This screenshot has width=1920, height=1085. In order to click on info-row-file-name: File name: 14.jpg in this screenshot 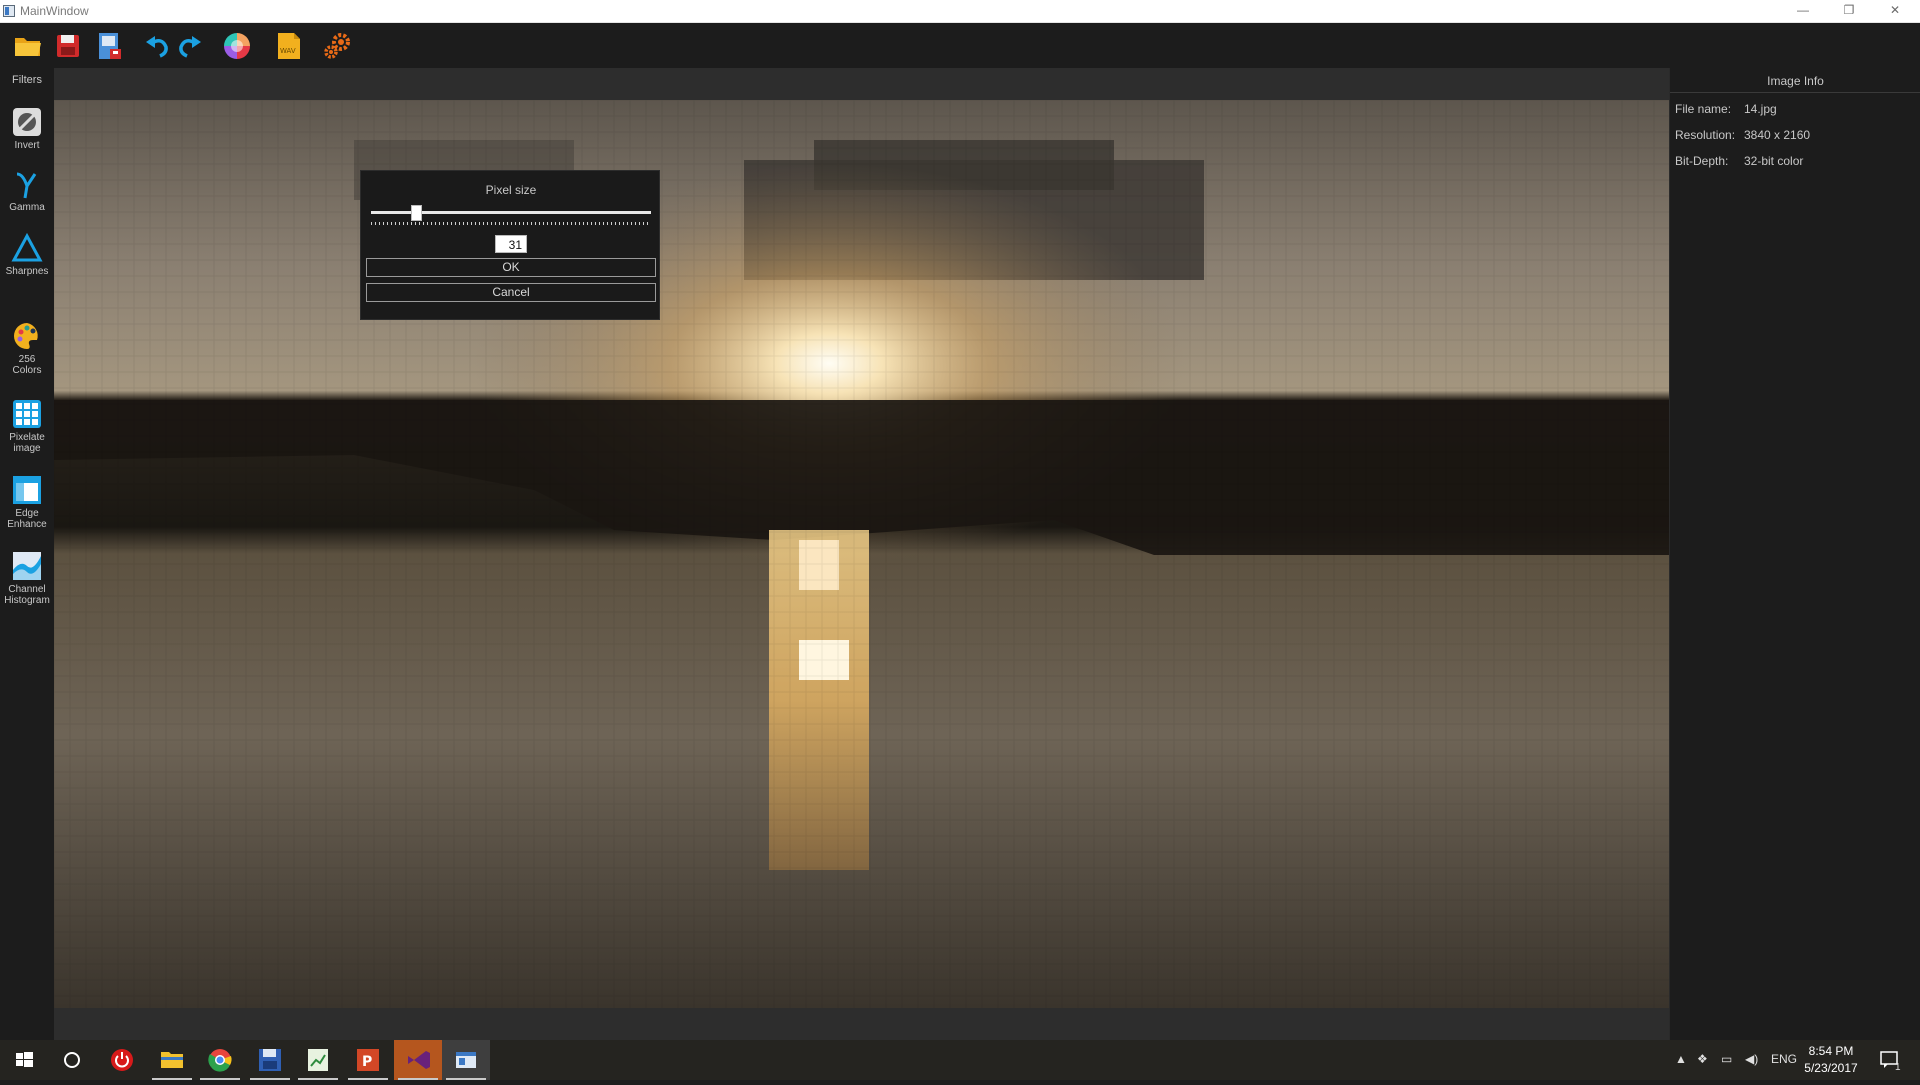, I will do `click(1726, 109)`.